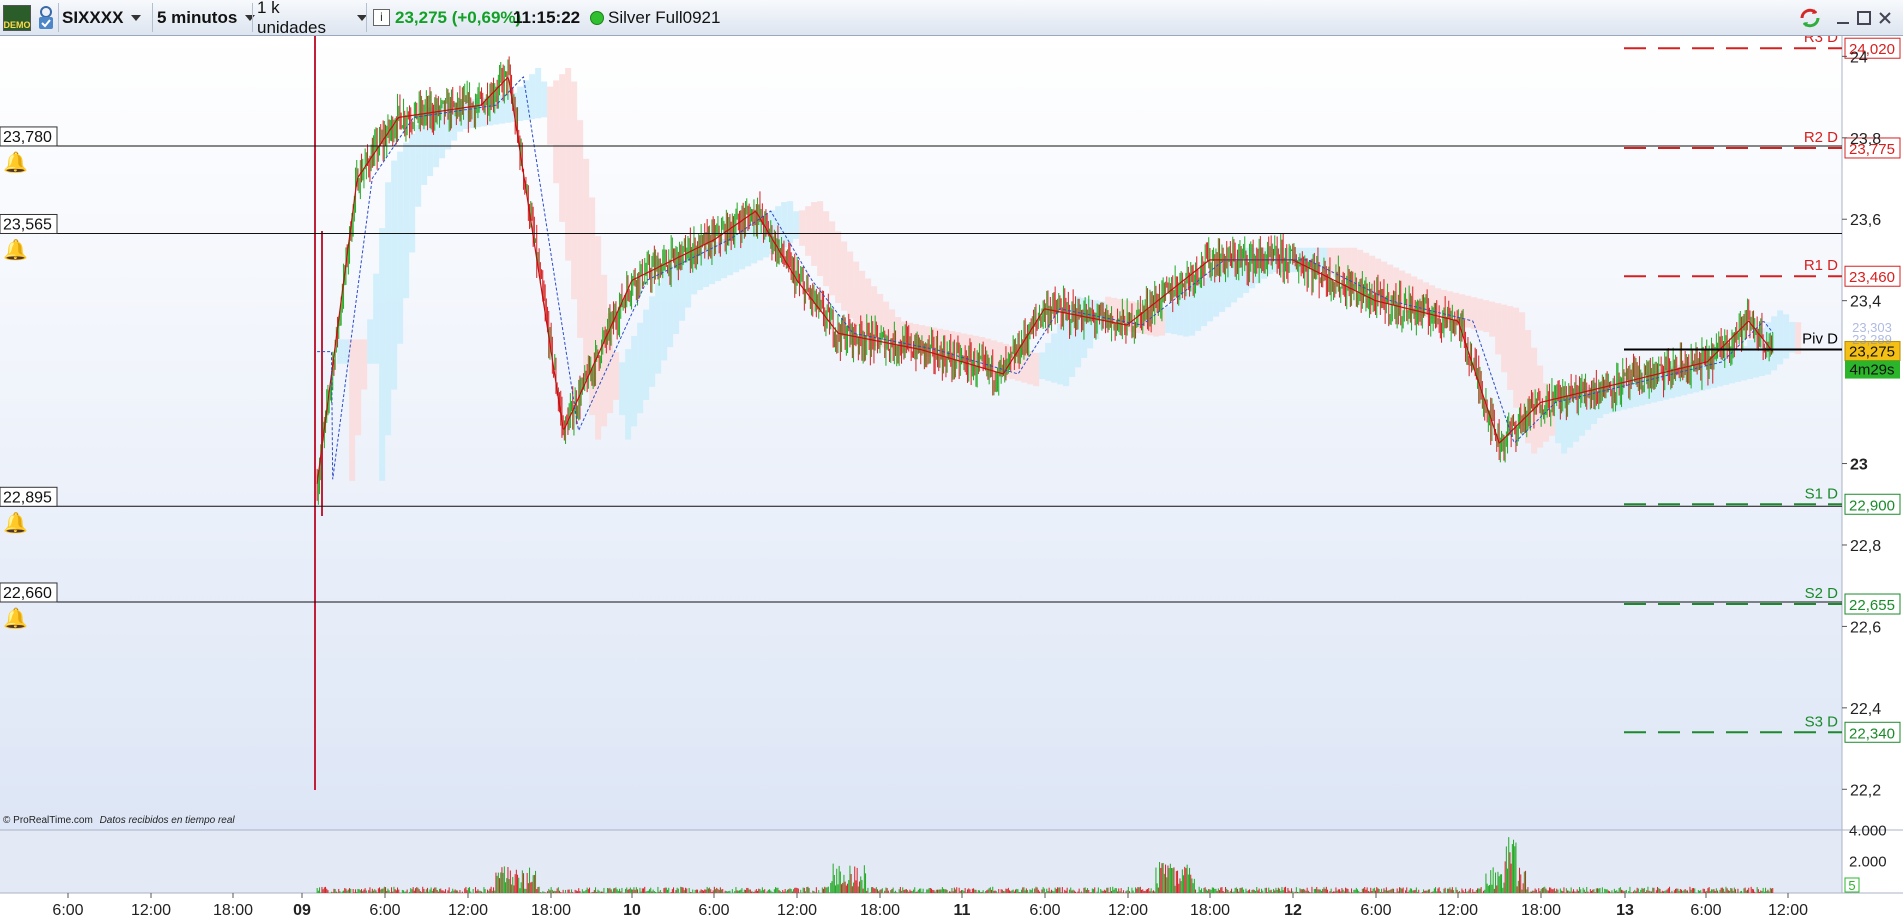 The width and height of the screenshot is (1903, 923). I want to click on minimize-icon, so click(1843, 17).